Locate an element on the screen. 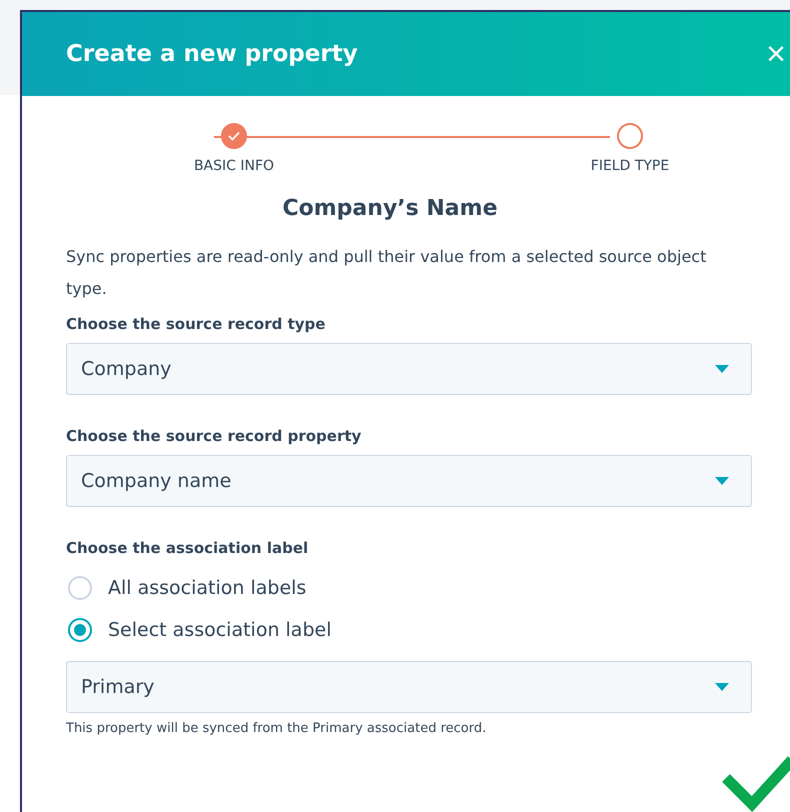 This screenshot has width=790, height=812. field-label: Choose the source record type is located at coordinates (196, 324).